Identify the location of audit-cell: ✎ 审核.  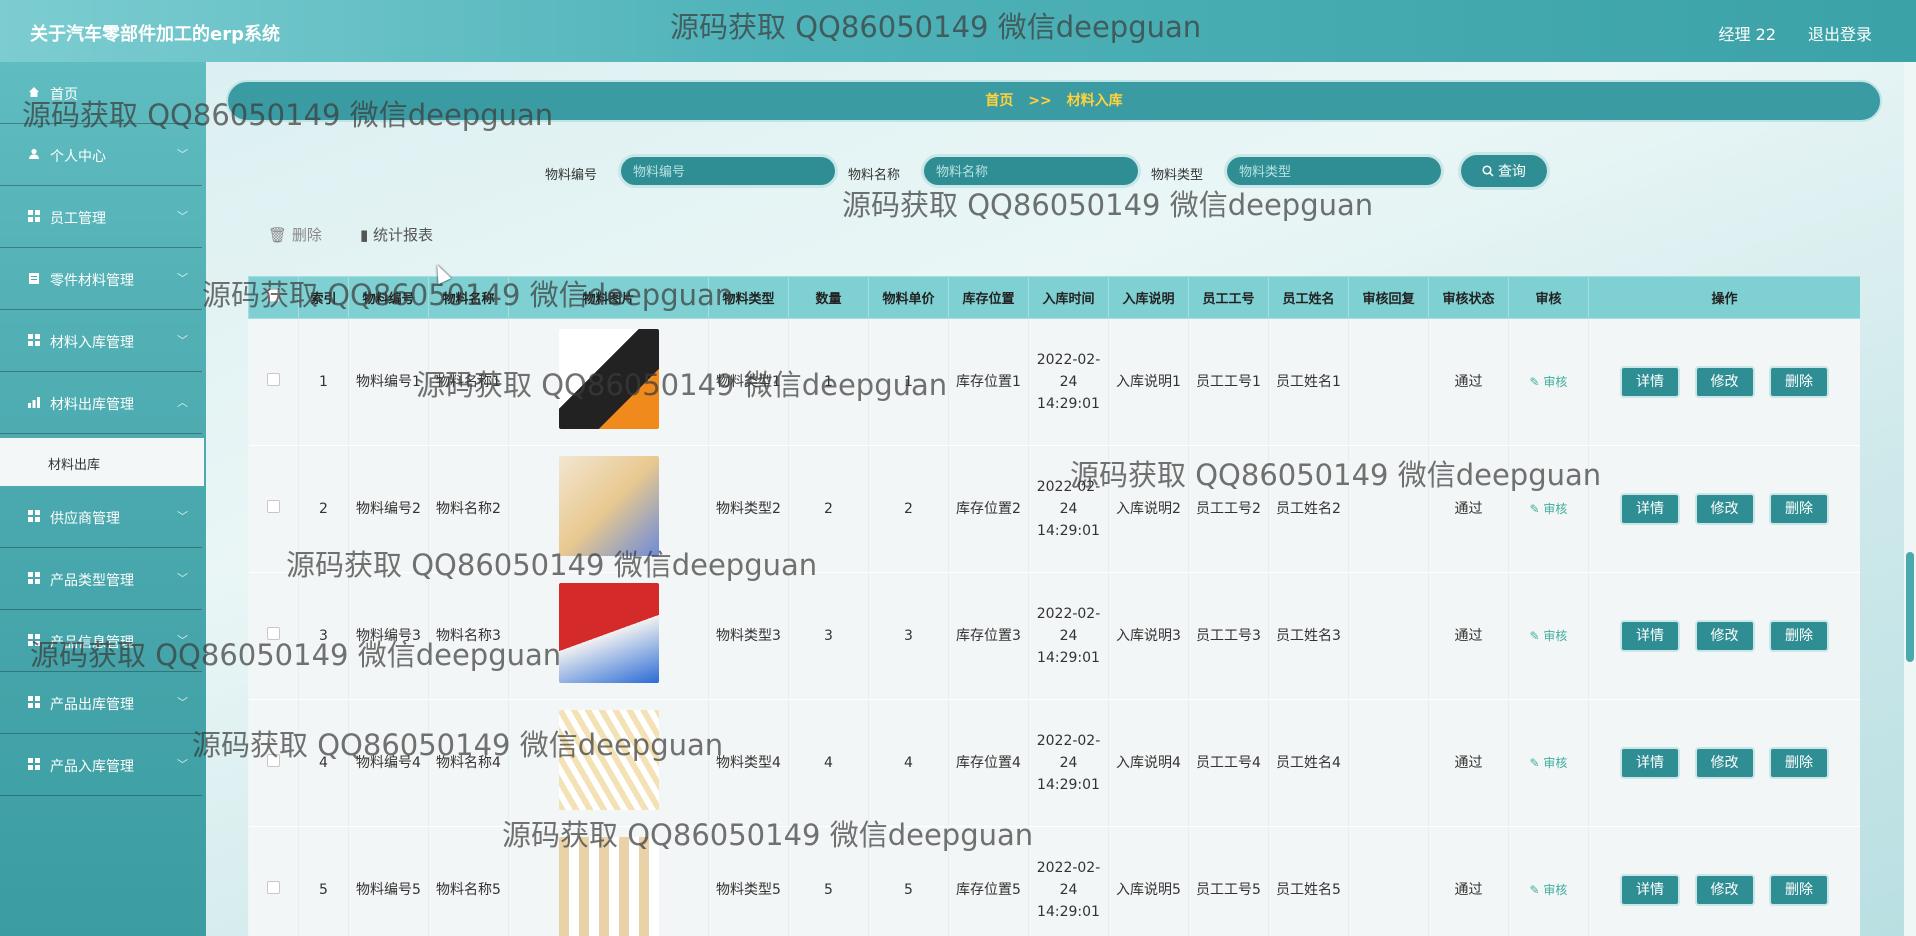
(1548, 382).